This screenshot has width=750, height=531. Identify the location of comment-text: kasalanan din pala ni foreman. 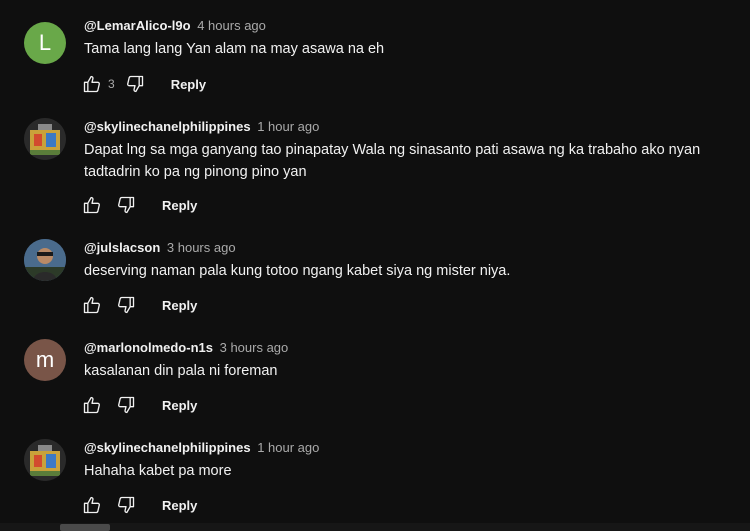
(181, 371).